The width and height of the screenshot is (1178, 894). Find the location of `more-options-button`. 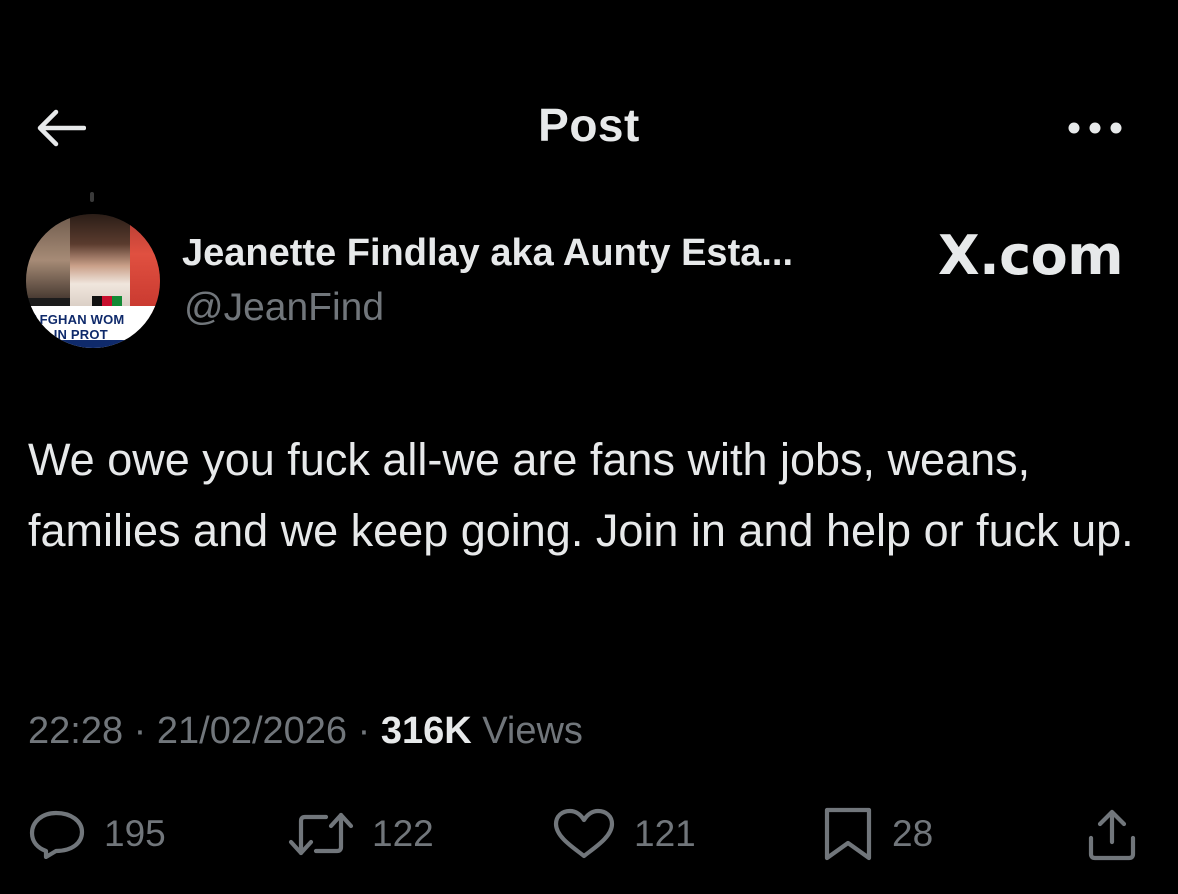

more-options-button is located at coordinates (1095, 128).